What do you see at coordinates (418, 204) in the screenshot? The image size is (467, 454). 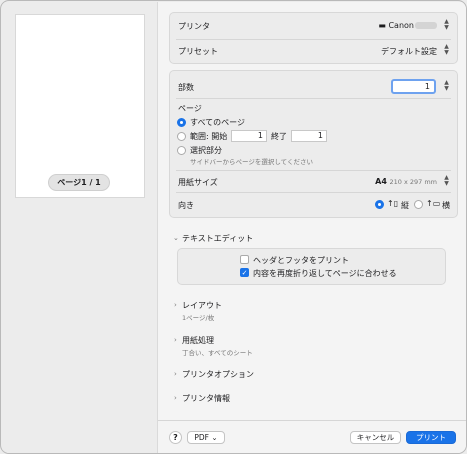 I see `landscape-radio` at bounding box center [418, 204].